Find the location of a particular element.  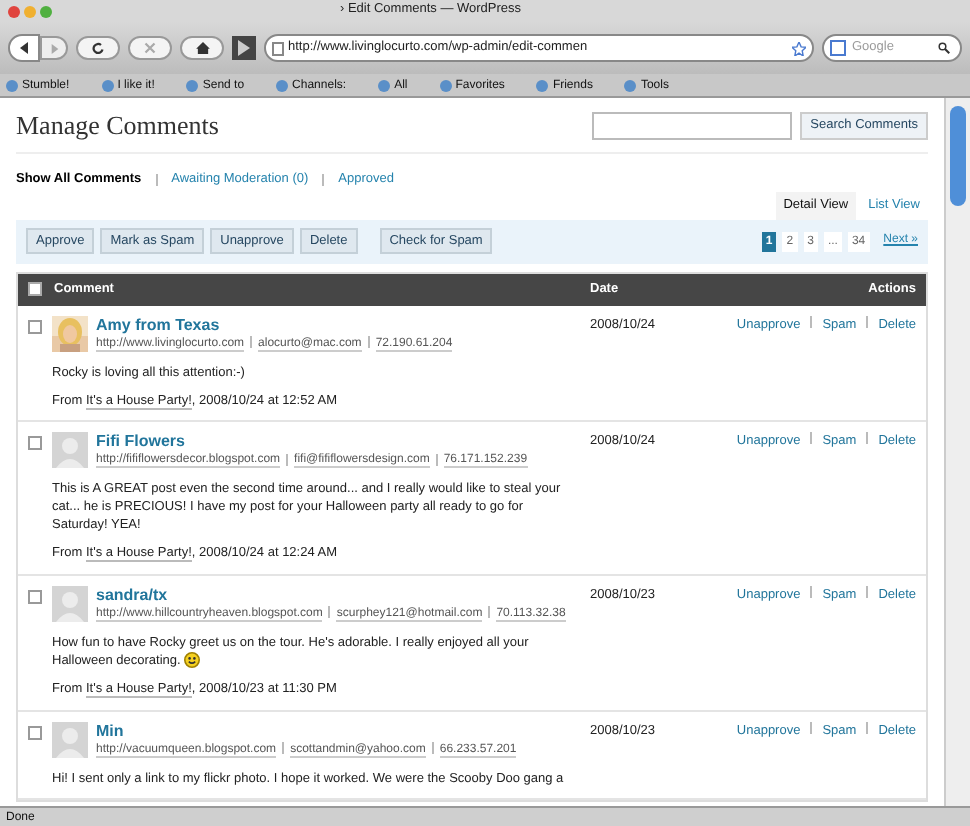

reload-button is located at coordinates (98, 48).